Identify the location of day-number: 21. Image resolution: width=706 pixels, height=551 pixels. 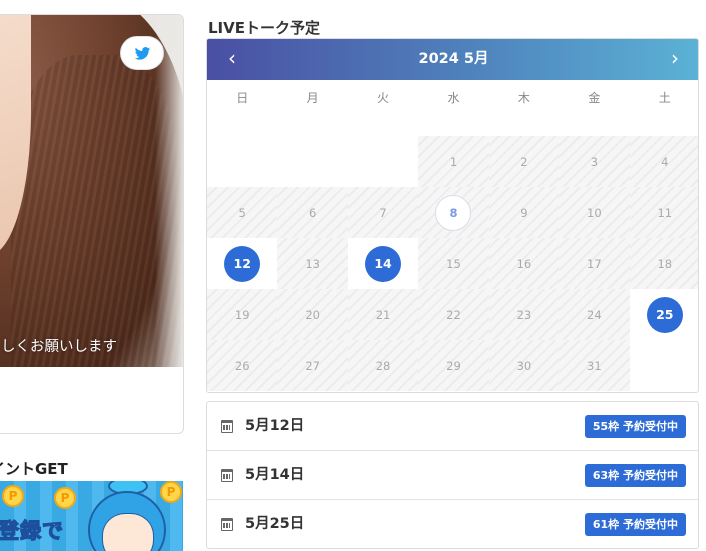
(383, 314).